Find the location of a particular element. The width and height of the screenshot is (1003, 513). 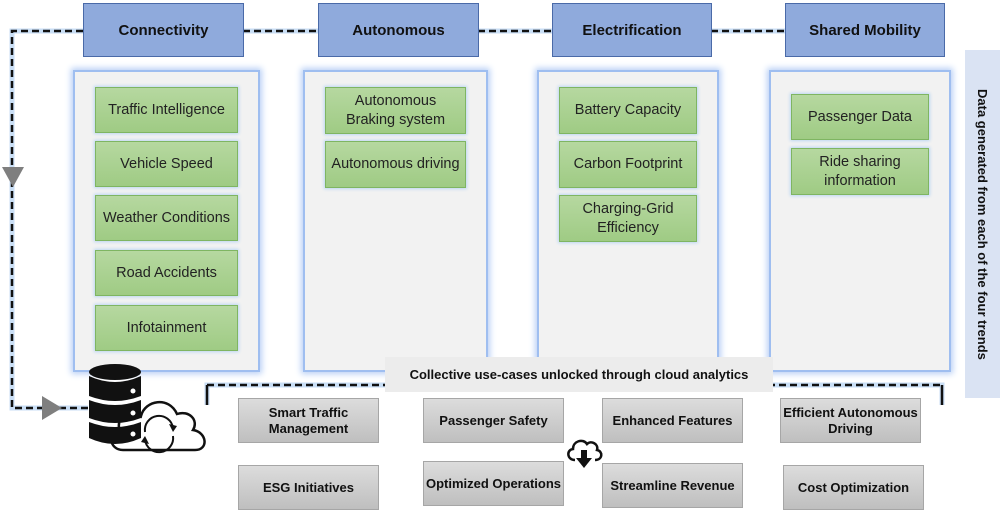

cloud-download-icon is located at coordinates (585, 453).